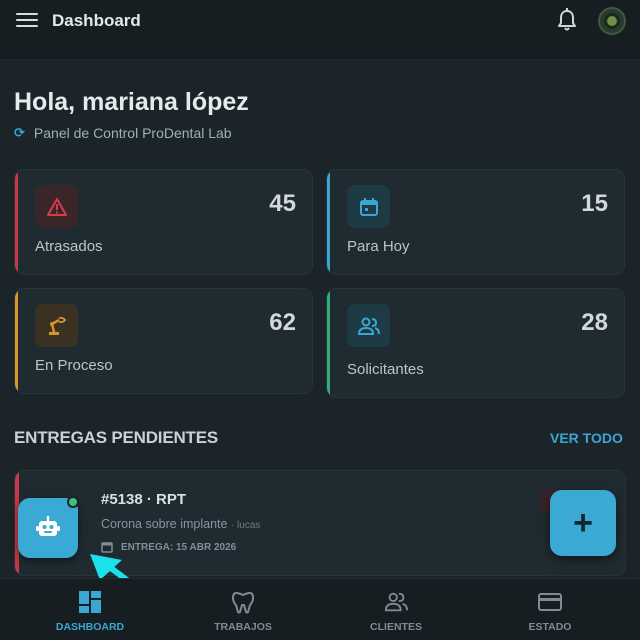 The width and height of the screenshot is (640, 640). Describe the element at coordinates (163, 341) in the screenshot. I see `stat-card-in-progress: 62 En Proceso` at that location.